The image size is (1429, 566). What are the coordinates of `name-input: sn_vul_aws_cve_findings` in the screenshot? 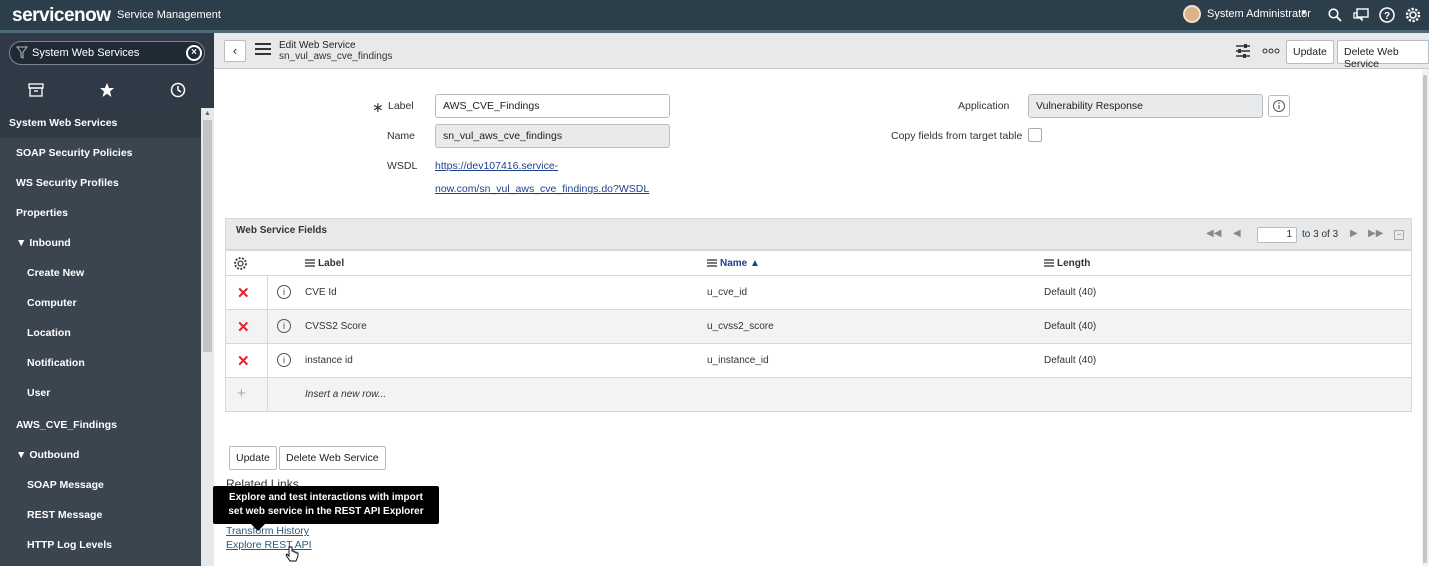 It's located at (552, 136).